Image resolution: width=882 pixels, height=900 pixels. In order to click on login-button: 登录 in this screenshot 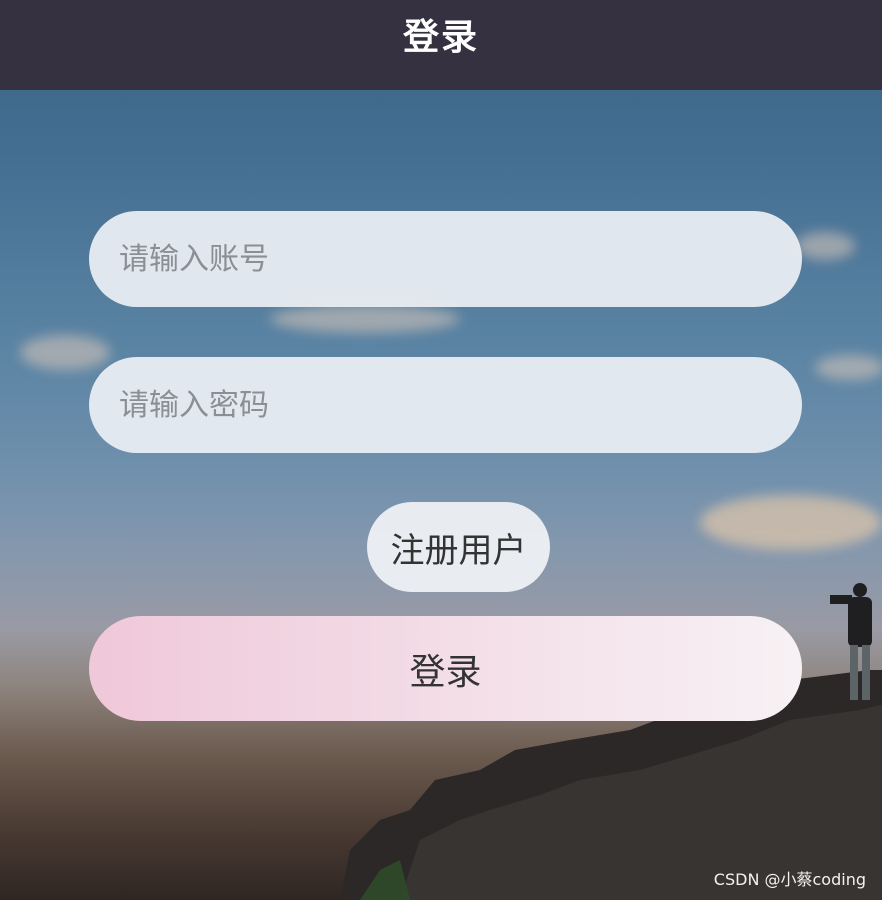, I will do `click(445, 668)`.